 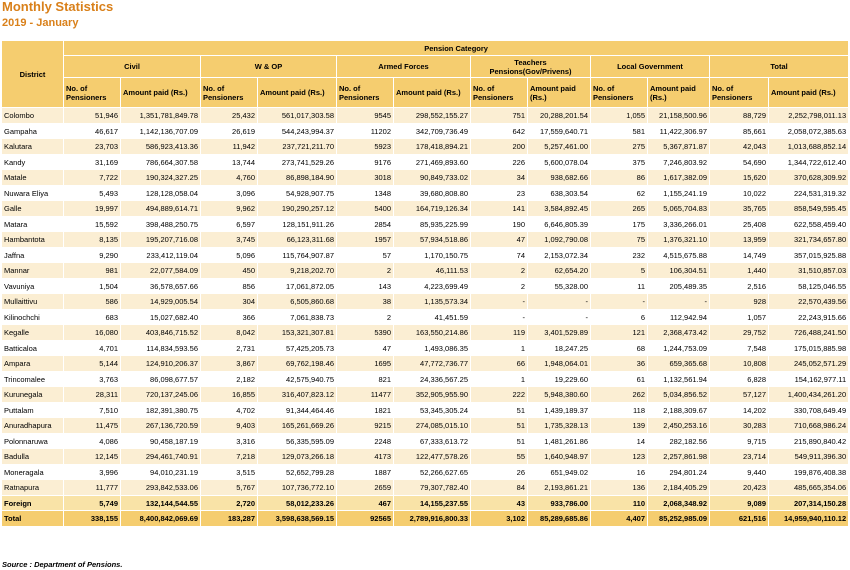 What do you see at coordinates (619, 239) in the screenshot?
I see `pensioners-cell: 75` at bounding box center [619, 239].